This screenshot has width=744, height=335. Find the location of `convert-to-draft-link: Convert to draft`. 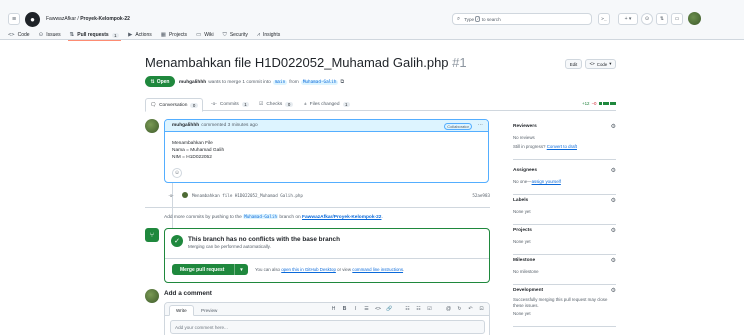

convert-to-draft-link: Convert to draft is located at coordinates (562, 146).